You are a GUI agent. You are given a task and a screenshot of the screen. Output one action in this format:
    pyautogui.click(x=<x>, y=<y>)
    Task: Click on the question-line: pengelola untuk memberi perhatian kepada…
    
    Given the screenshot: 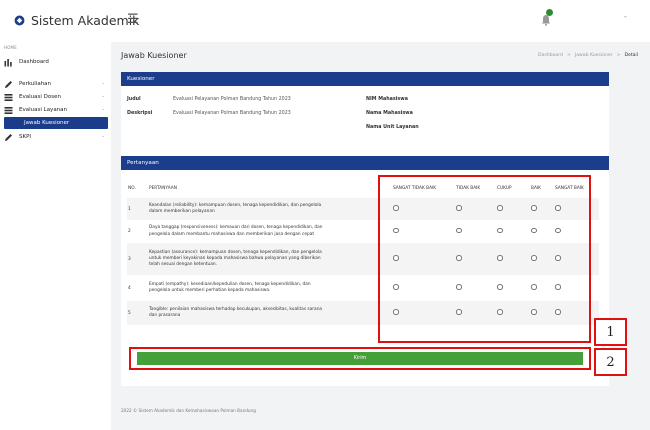 What is the action you would take?
    pyautogui.click(x=210, y=290)
    